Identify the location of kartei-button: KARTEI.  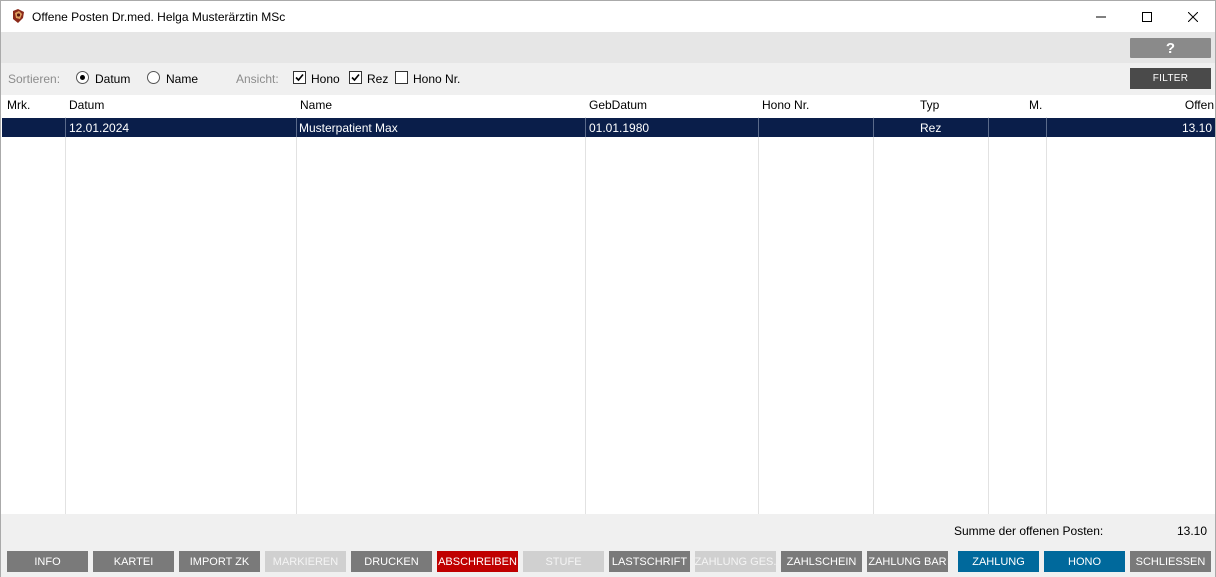
(133, 561).